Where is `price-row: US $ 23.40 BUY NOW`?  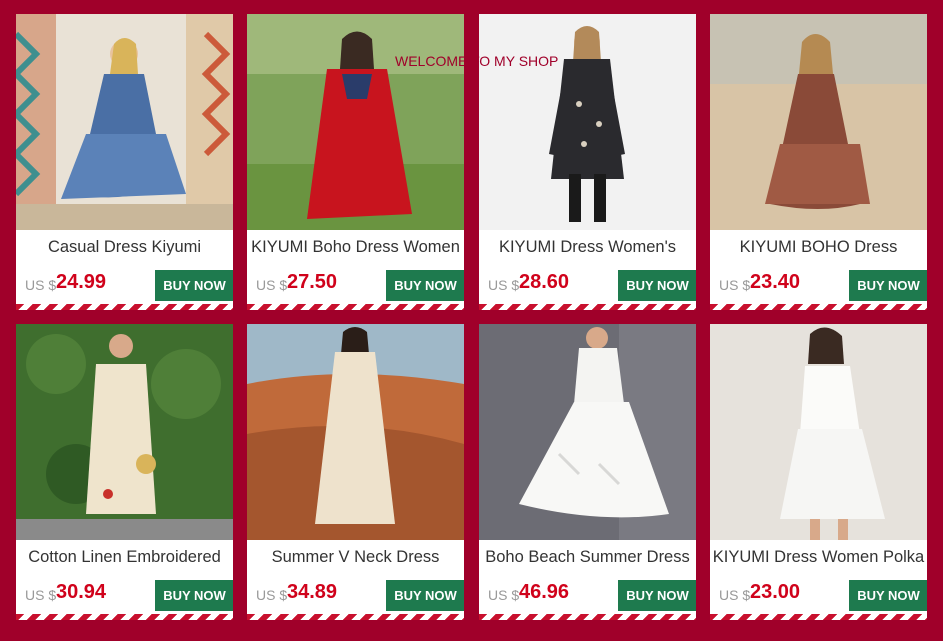 price-row: US $ 23.40 BUY NOW is located at coordinates (823, 285).